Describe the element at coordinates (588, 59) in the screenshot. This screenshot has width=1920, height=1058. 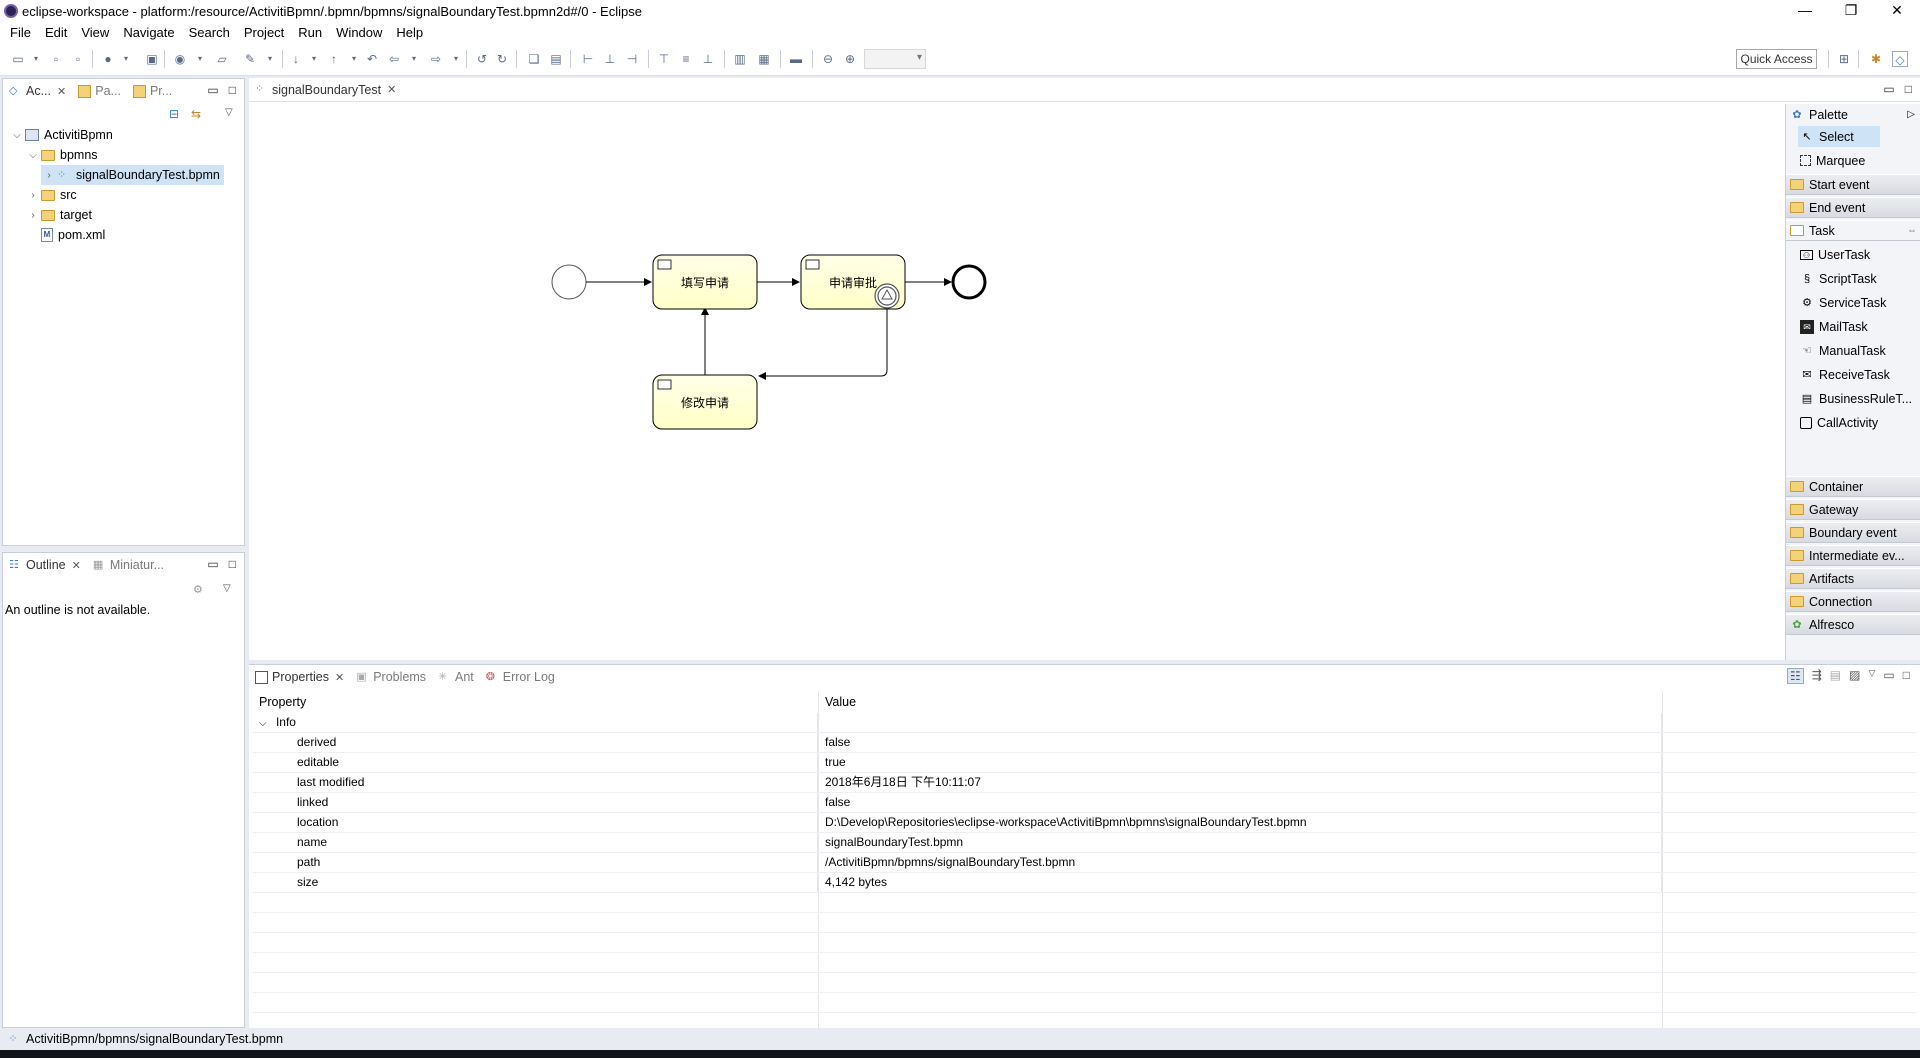
I see `align-left-icon: ⊢` at that location.